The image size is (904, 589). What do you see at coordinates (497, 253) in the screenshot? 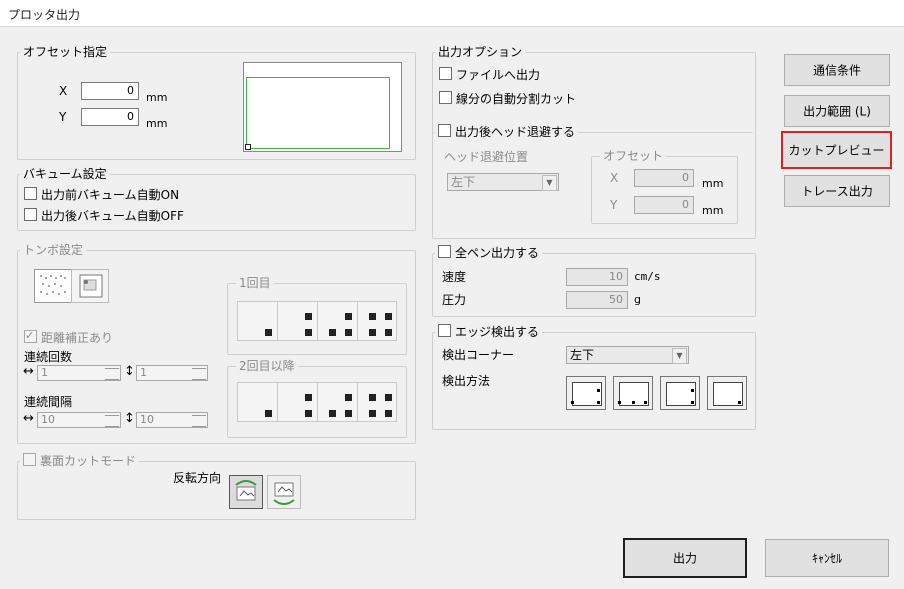
I see `all-pen-label: 全ペン出力する` at bounding box center [497, 253].